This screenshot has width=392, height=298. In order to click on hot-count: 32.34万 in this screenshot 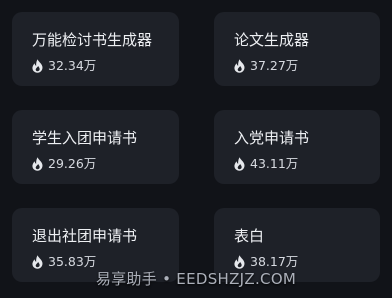, I will do `click(72, 65)`.